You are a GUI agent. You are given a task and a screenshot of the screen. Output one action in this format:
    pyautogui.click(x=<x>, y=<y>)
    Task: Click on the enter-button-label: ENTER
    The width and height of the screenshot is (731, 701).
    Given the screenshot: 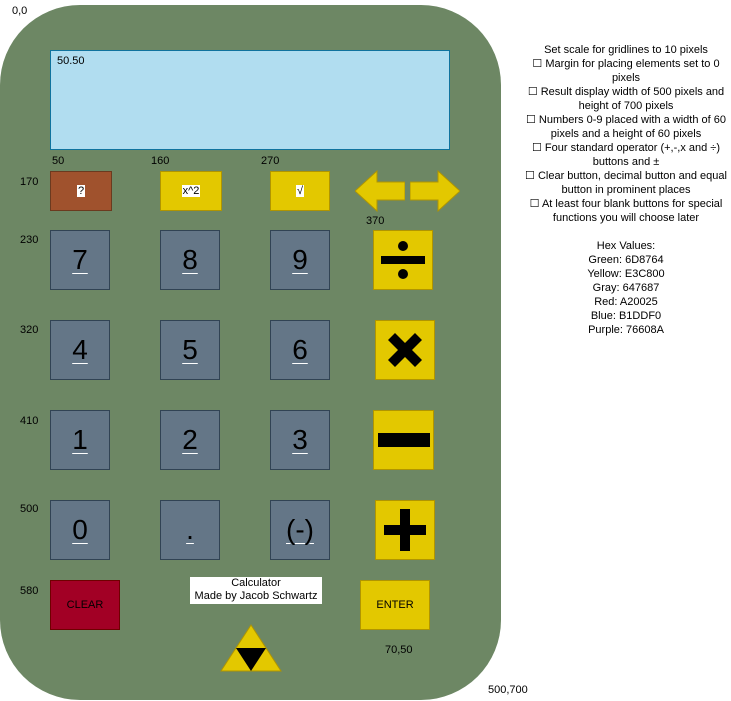 What is the action you would take?
    pyautogui.click(x=395, y=605)
    